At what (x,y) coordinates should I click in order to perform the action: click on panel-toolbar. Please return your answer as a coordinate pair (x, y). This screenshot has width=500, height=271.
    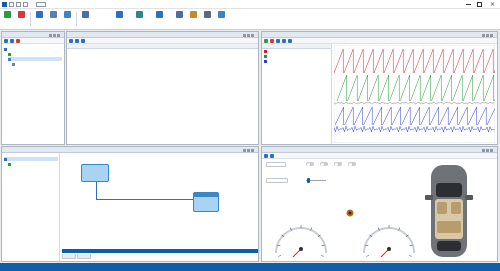
    Looking at the image, I should click on (33, 41).